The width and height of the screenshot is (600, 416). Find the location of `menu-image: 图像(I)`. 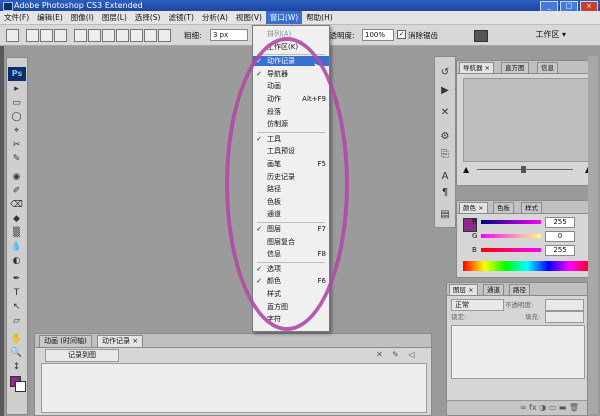

menu-image: 图像(I) is located at coordinates (82, 17).